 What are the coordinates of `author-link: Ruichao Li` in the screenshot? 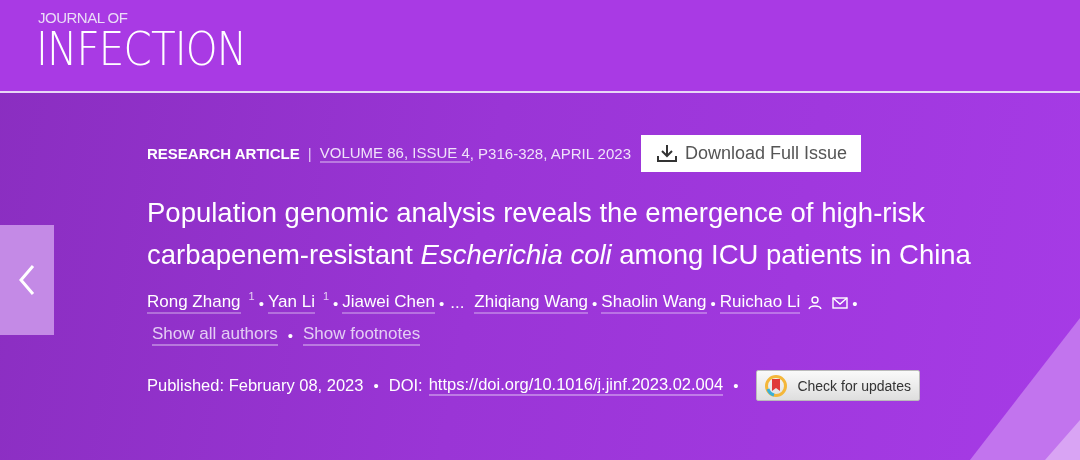 It's located at (760, 303).